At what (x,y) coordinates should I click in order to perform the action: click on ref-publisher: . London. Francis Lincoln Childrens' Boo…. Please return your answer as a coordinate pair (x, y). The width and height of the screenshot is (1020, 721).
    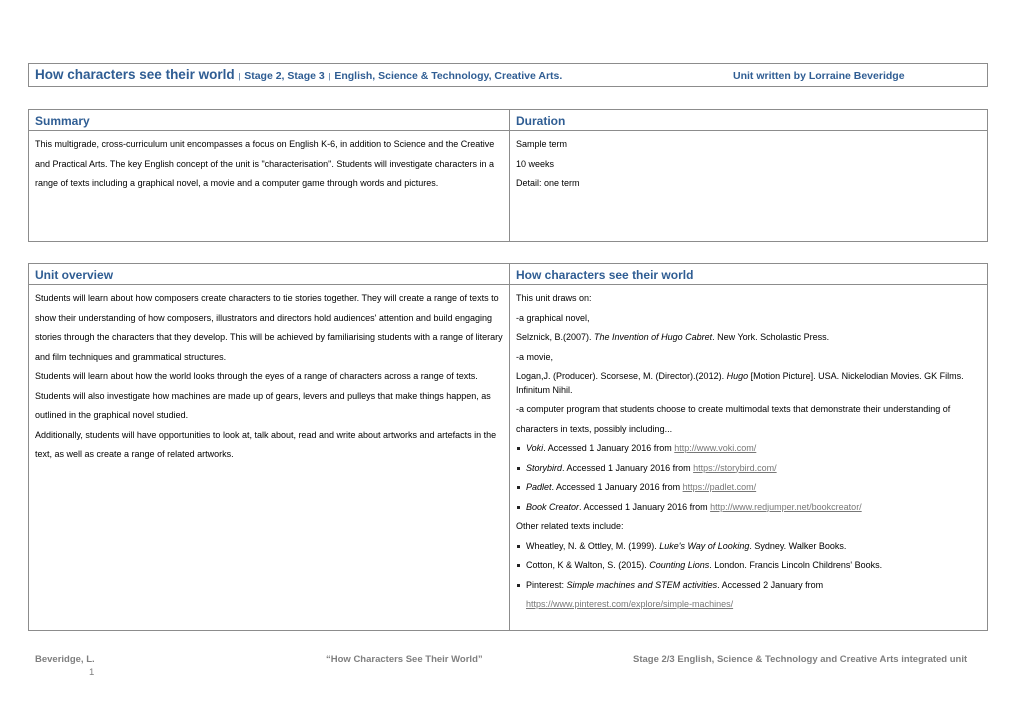
    Looking at the image, I should click on (796, 565).